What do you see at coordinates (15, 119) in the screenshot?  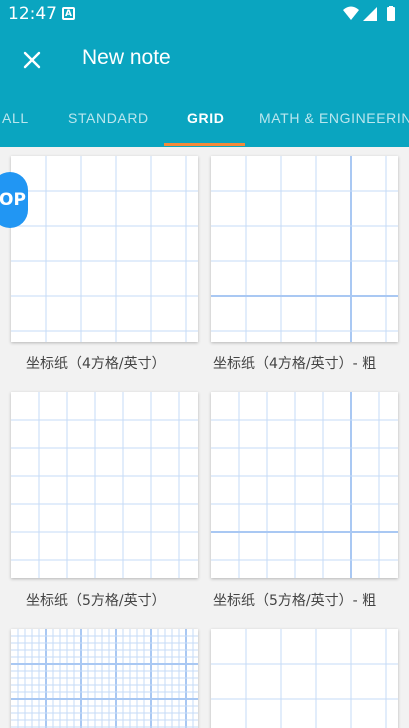 I see `tab-all: ALL` at bounding box center [15, 119].